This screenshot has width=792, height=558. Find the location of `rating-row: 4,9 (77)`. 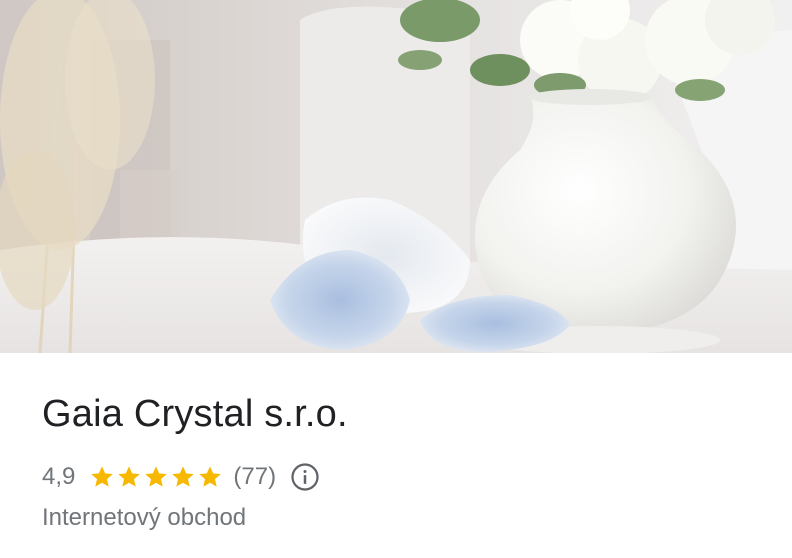

rating-row: 4,9 (77) is located at coordinates (181, 477).